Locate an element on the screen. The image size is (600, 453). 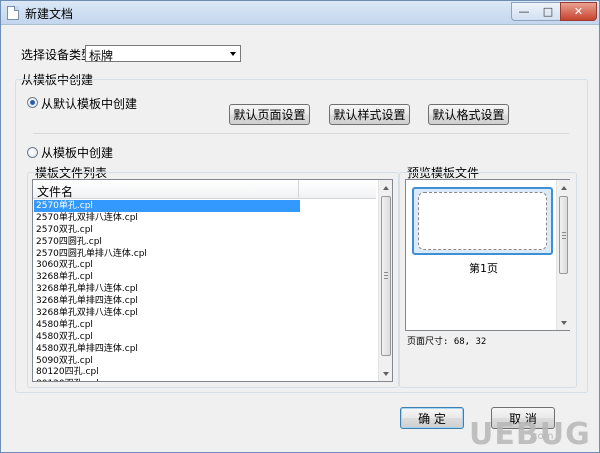
chevron-down-icon is located at coordinates (233, 54).